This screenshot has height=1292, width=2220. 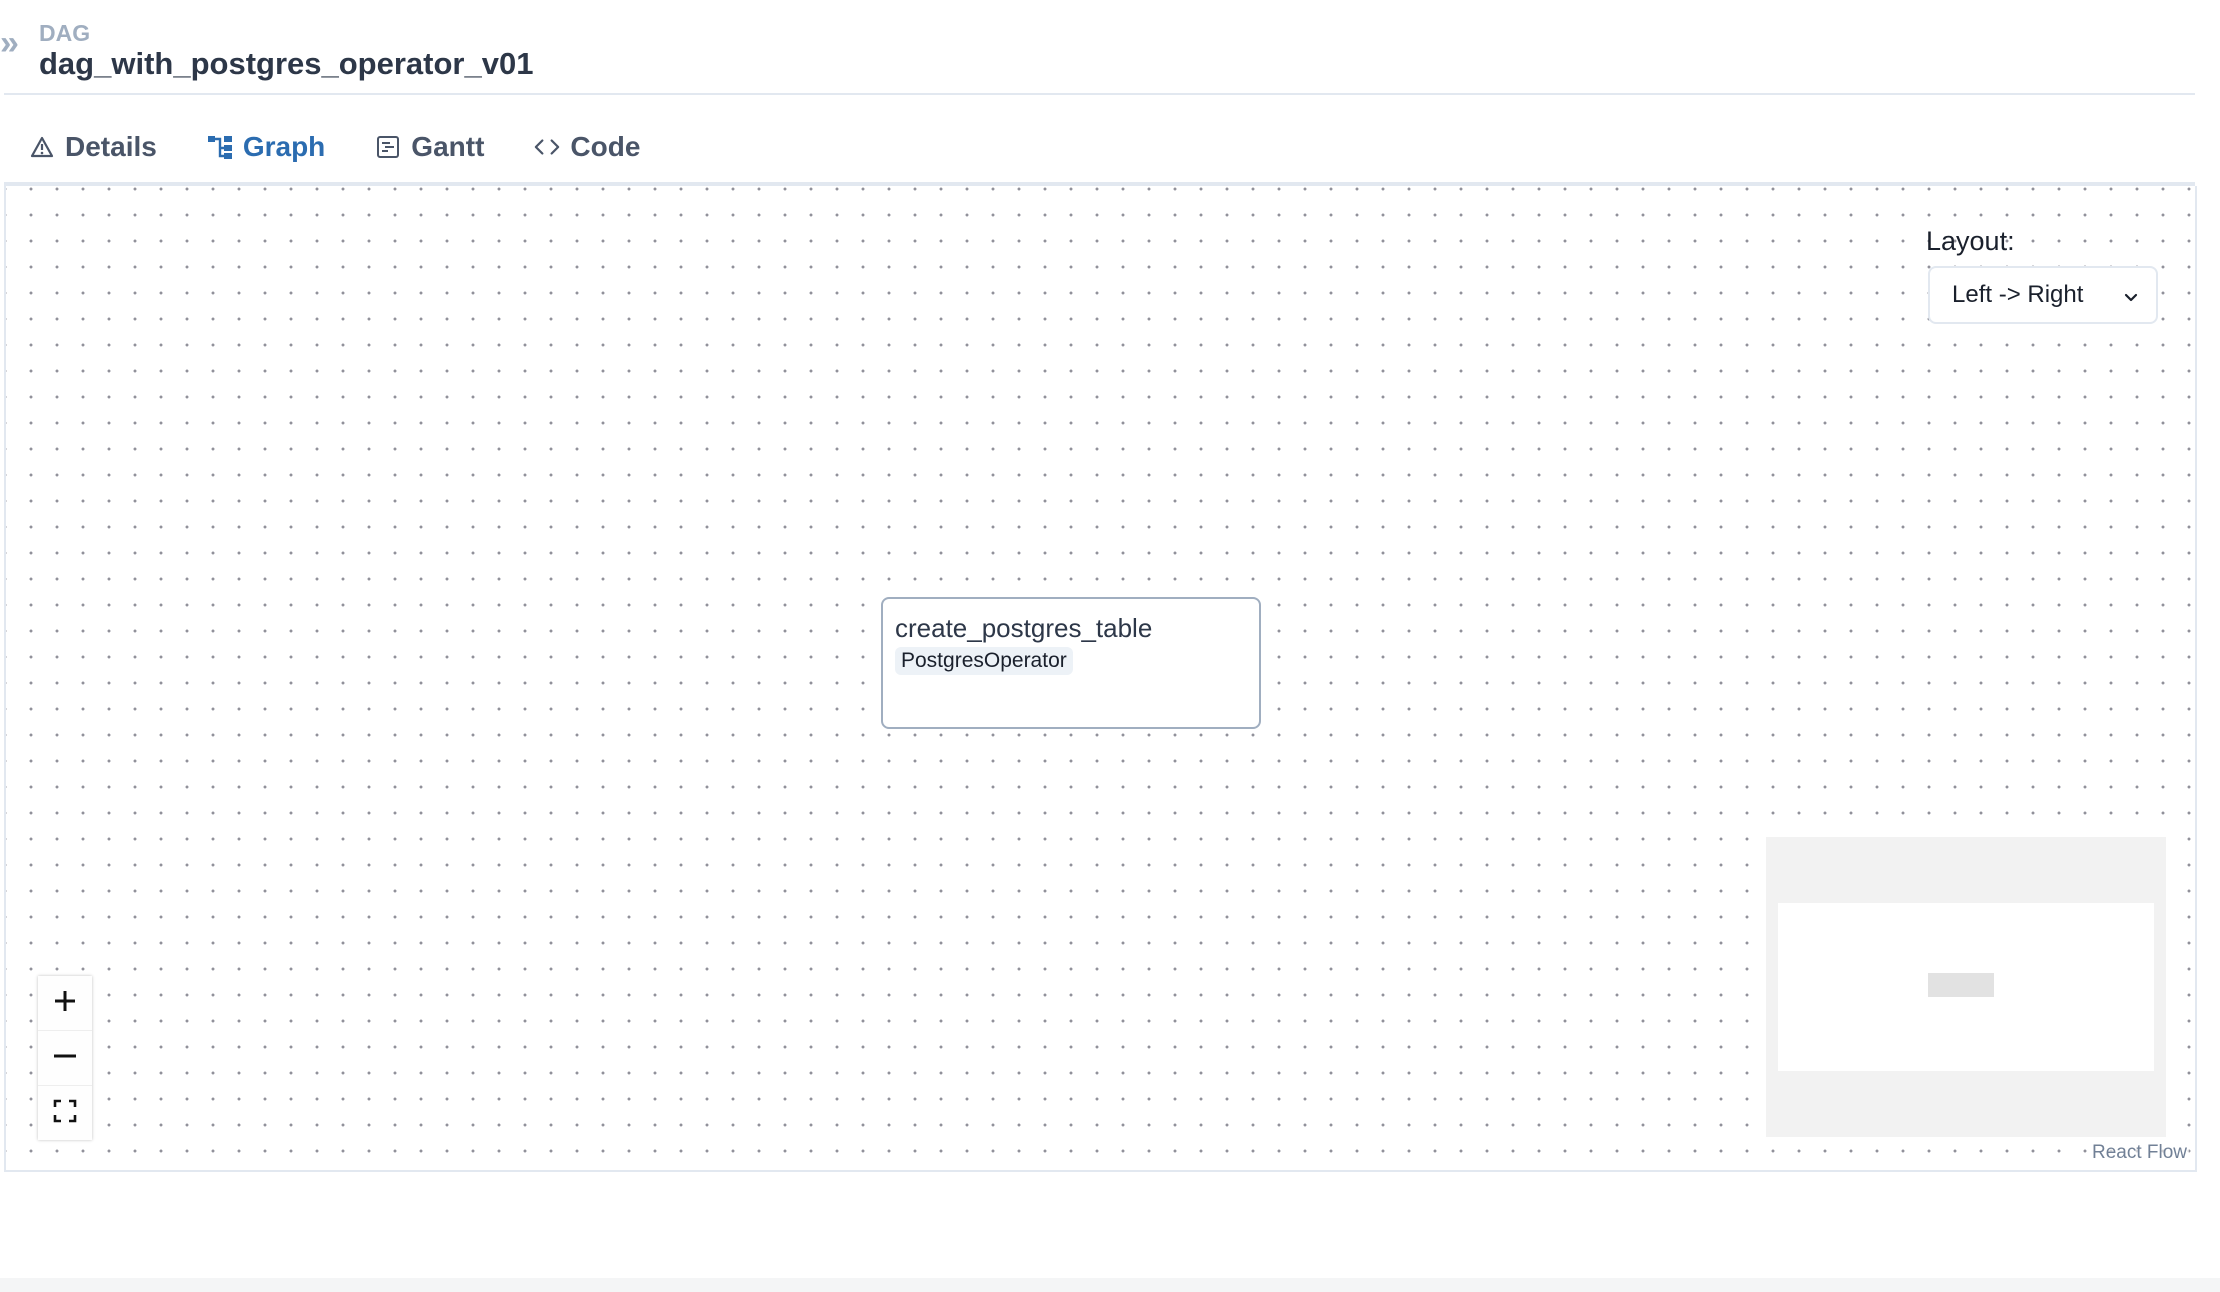 I want to click on minimap-node, so click(x=1961, y=985).